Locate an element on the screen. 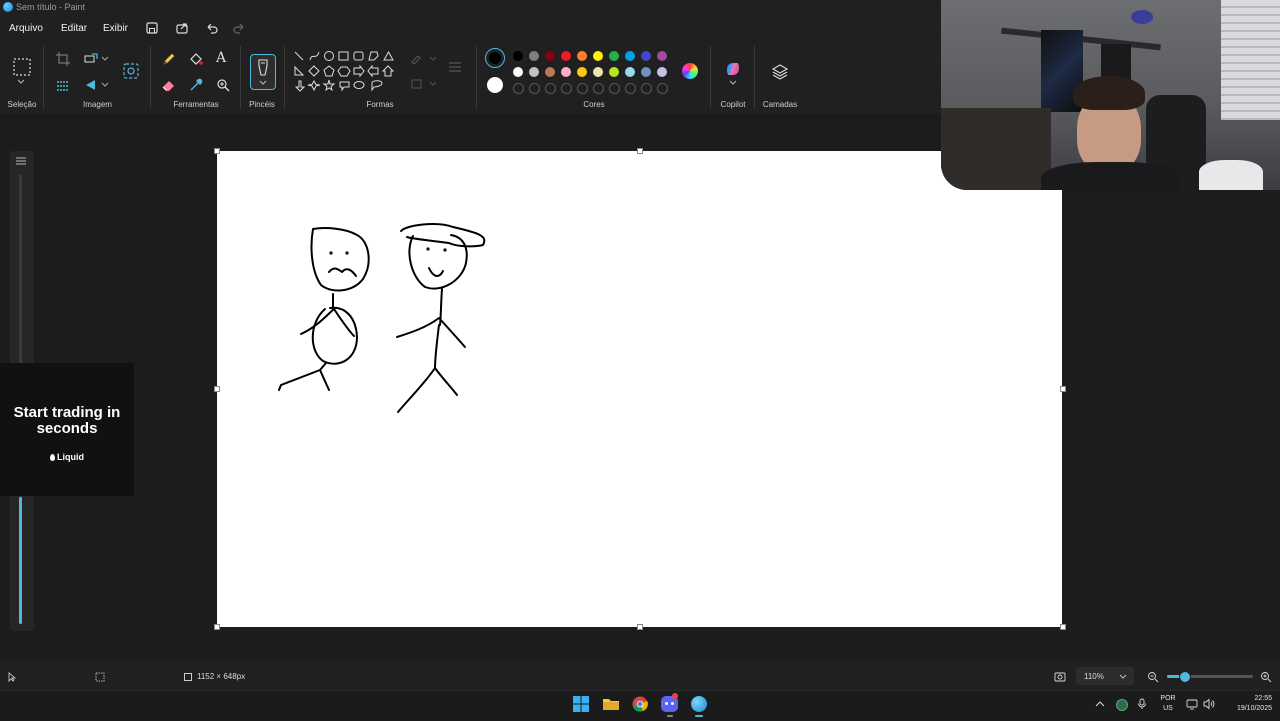 The width and height of the screenshot is (1280, 721). crop-icon is located at coordinates (63, 59).